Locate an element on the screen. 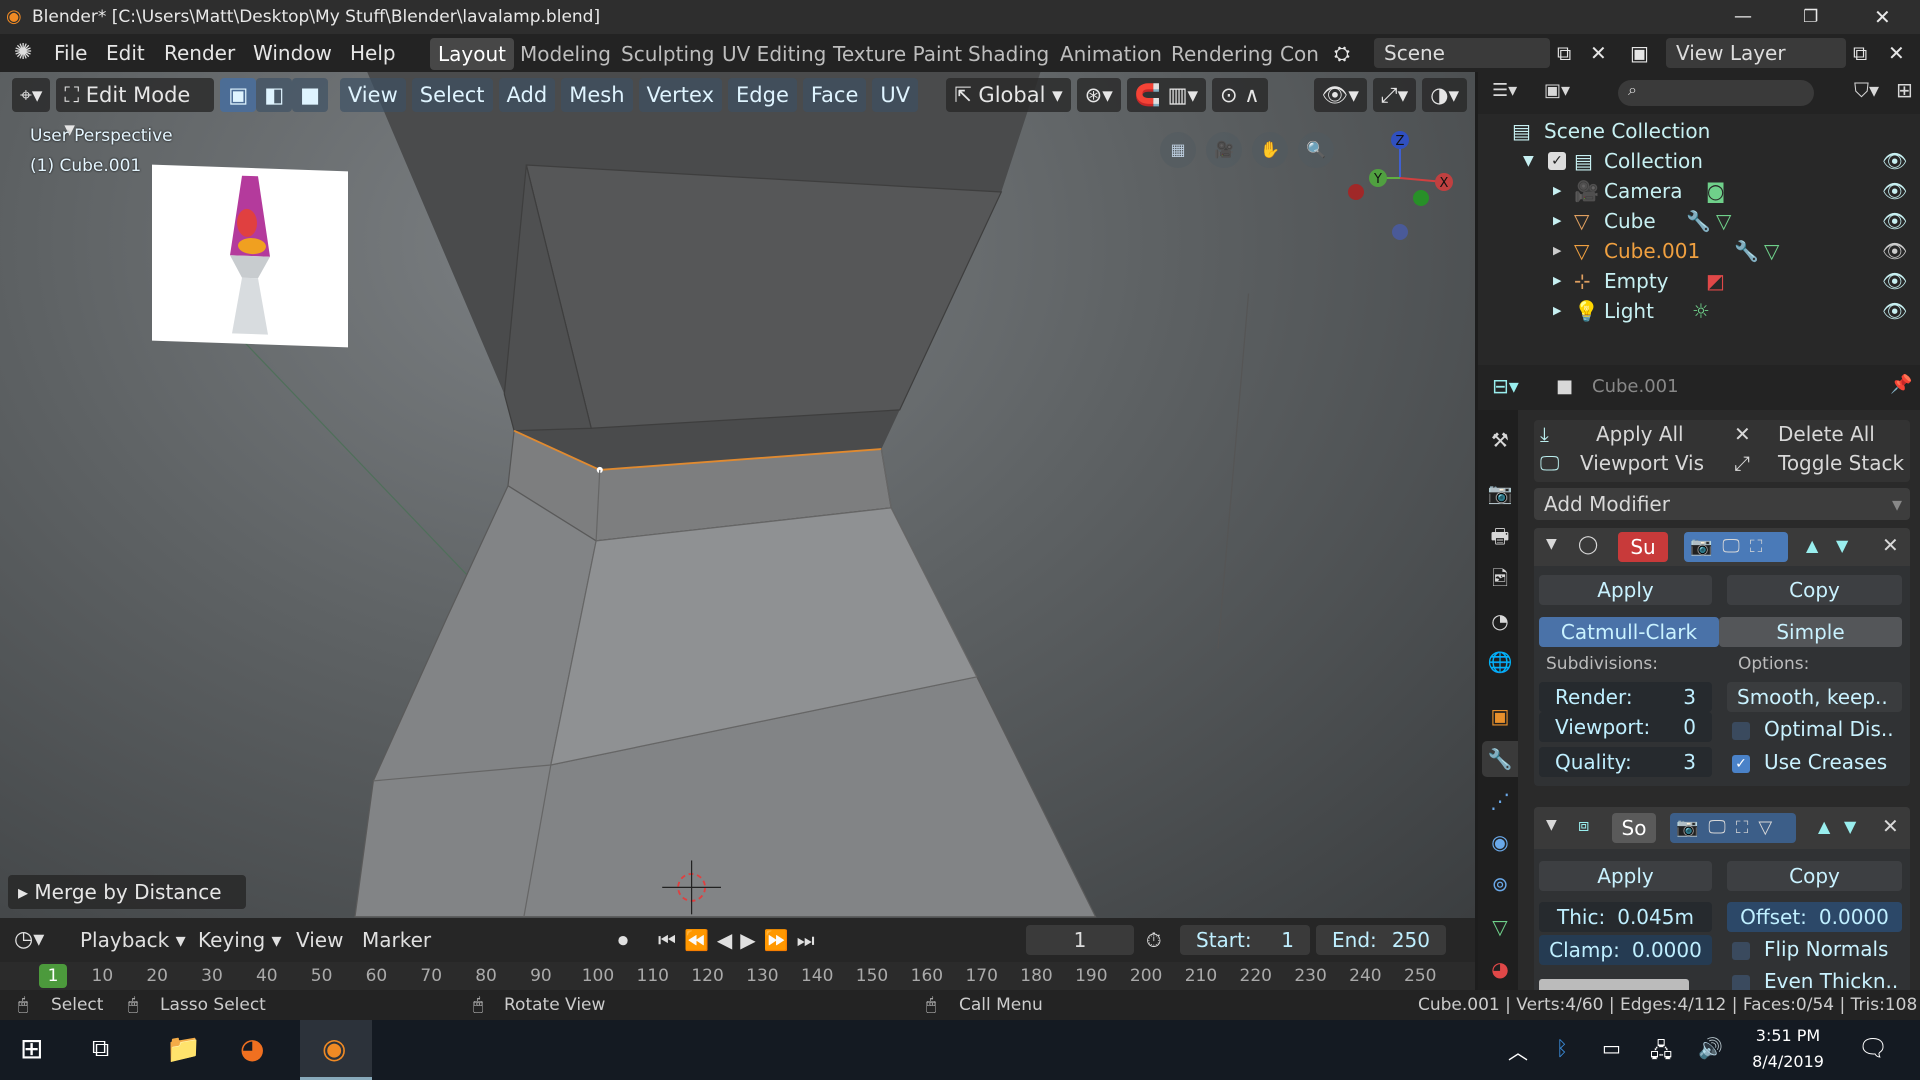 The height and width of the screenshot is (1080, 1920). outliner-collection: ▼ ✓ ▤ Collection 👁 is located at coordinates (1699, 161).